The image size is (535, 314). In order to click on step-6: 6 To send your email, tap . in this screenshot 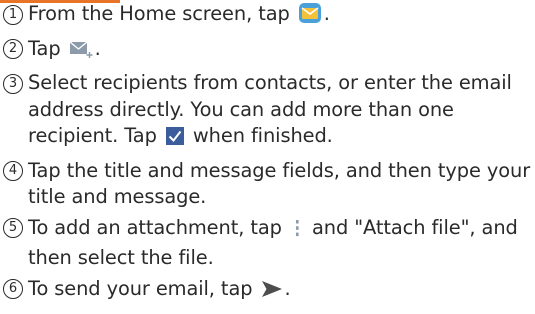, I will do `click(267, 291)`.